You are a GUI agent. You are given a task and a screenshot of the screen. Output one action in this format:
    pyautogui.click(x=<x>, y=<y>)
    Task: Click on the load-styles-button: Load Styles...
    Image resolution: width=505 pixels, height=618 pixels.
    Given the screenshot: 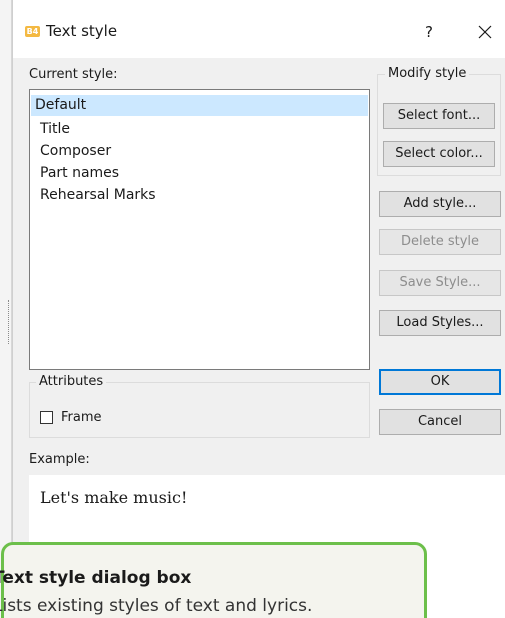 What is the action you would take?
    pyautogui.click(x=440, y=323)
    